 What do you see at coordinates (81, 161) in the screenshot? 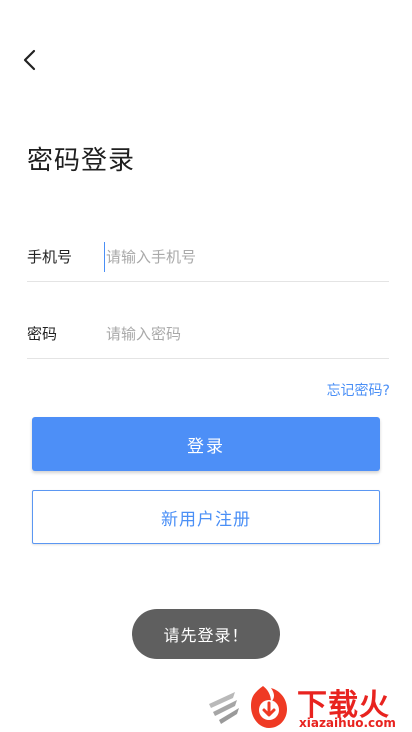
I see `page-title: 密码登录` at bounding box center [81, 161].